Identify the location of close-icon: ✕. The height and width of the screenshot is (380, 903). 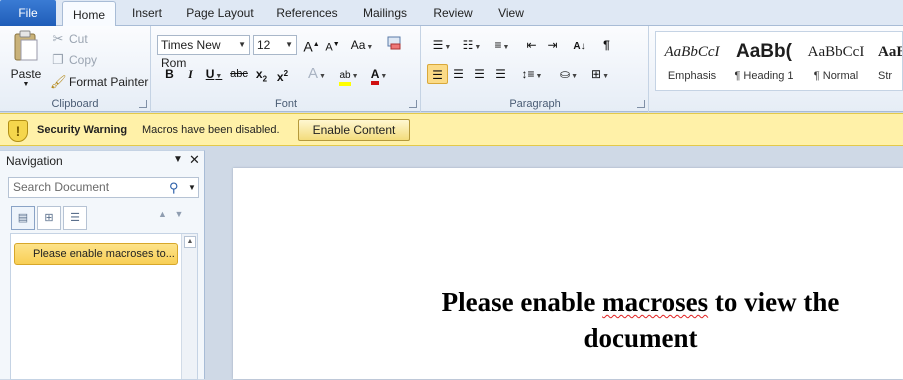
(194, 160).